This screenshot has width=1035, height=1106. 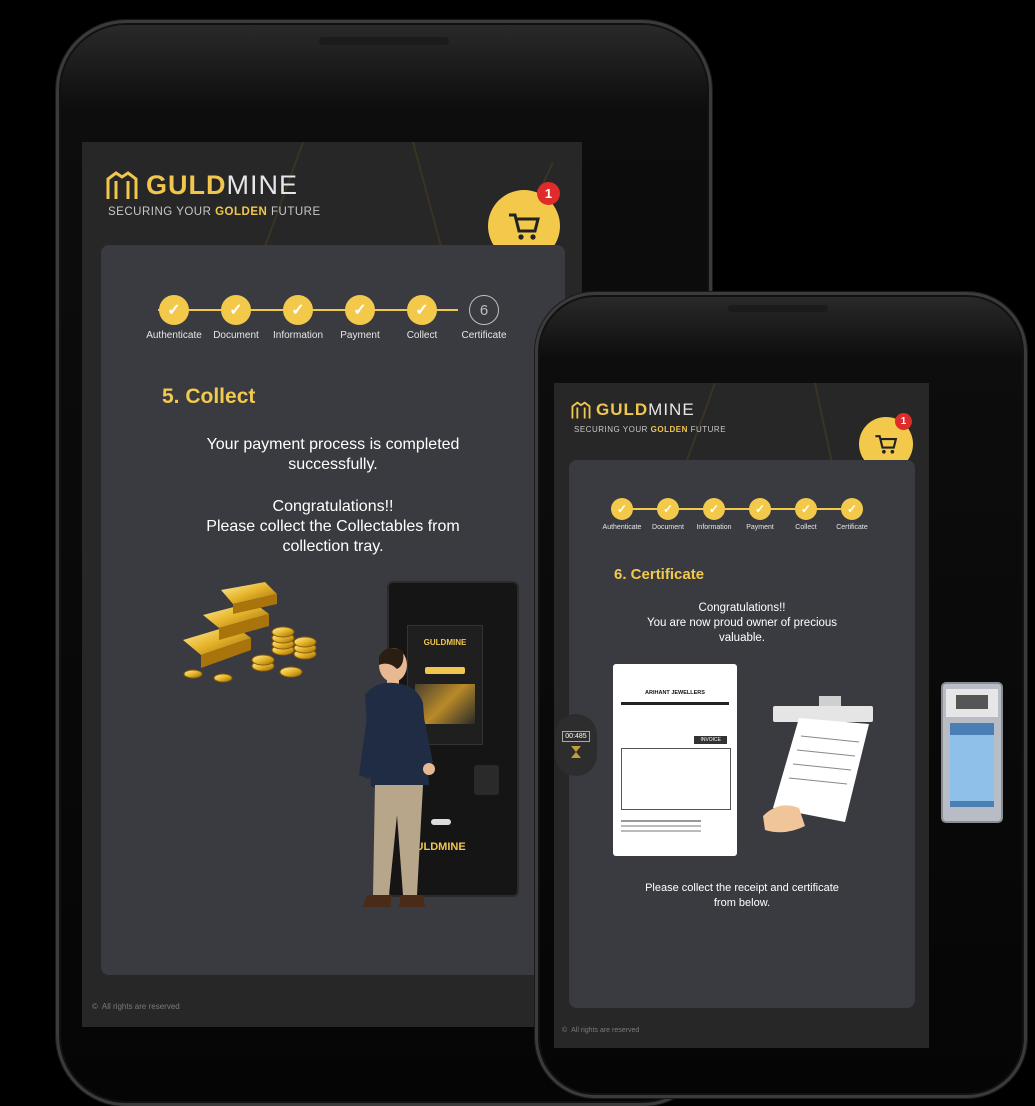 I want to click on message-line: You are now proud owner of precious, so click(x=742, y=623).